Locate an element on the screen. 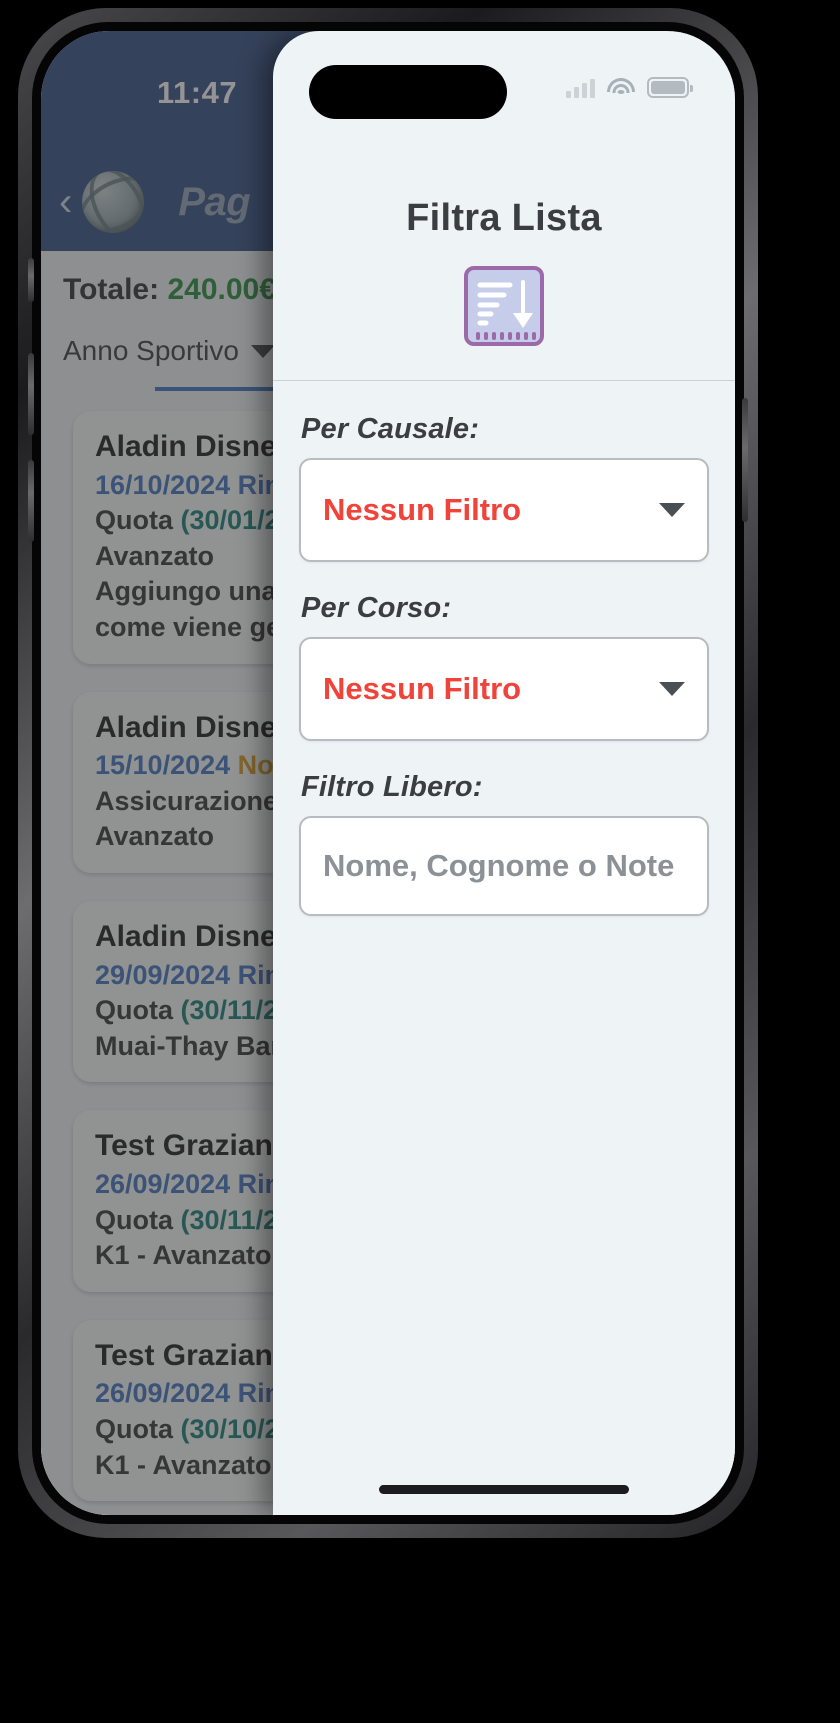 This screenshot has height=1723, width=840. power-button is located at coordinates (745, 460).